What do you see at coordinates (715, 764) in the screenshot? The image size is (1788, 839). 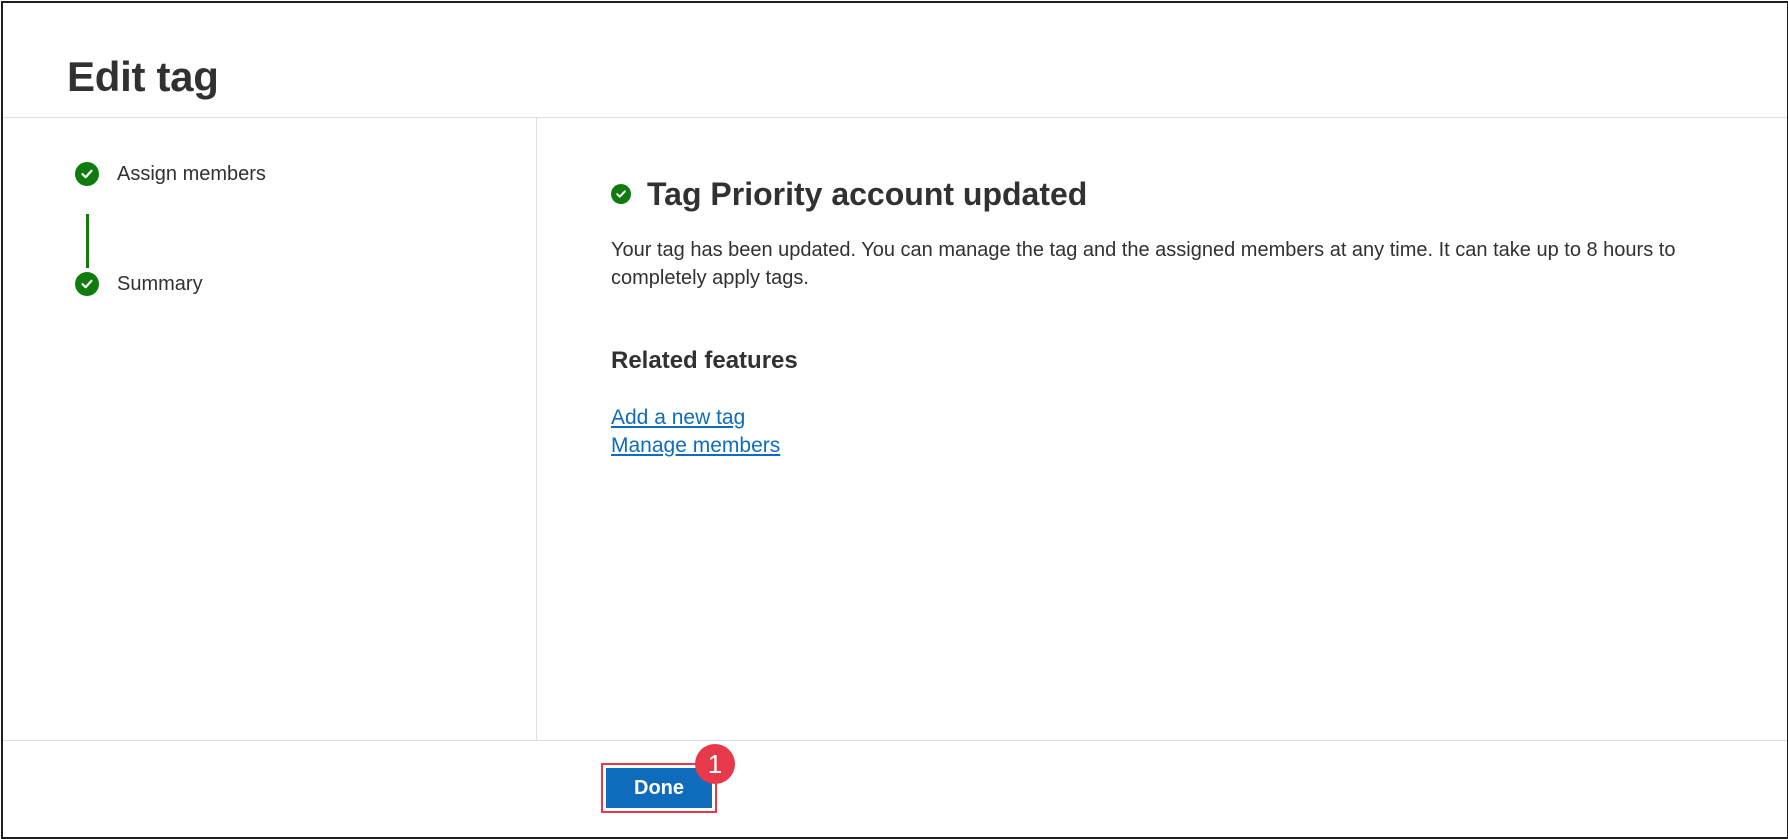 I see `step-callout-badge: 1` at bounding box center [715, 764].